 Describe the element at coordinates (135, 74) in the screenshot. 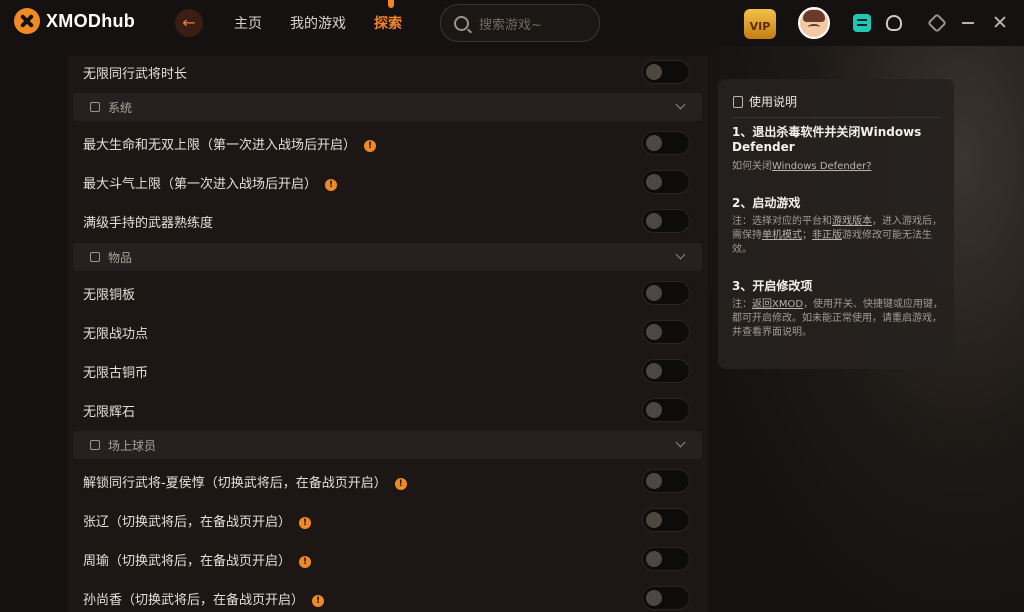

I see `cheat-label: 无限同行武将时长` at that location.